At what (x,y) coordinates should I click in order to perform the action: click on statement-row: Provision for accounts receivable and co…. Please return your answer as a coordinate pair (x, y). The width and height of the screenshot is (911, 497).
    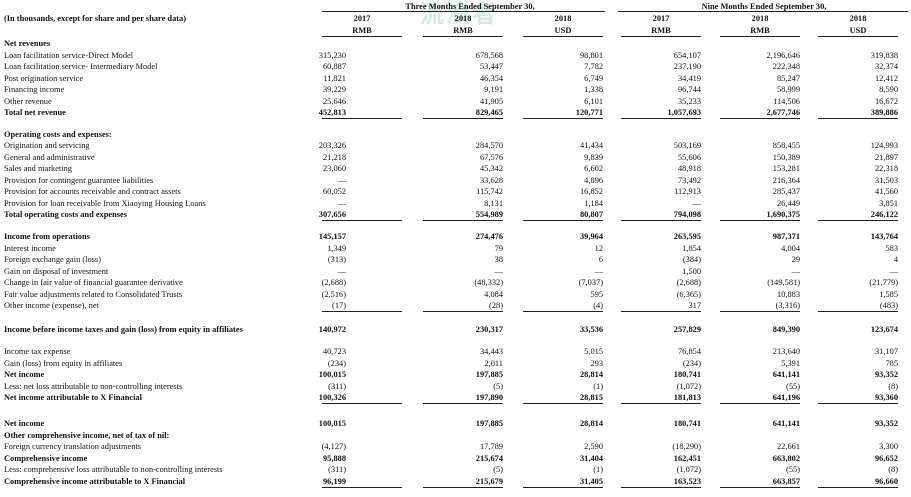
    Looking at the image, I should click on (455, 192).